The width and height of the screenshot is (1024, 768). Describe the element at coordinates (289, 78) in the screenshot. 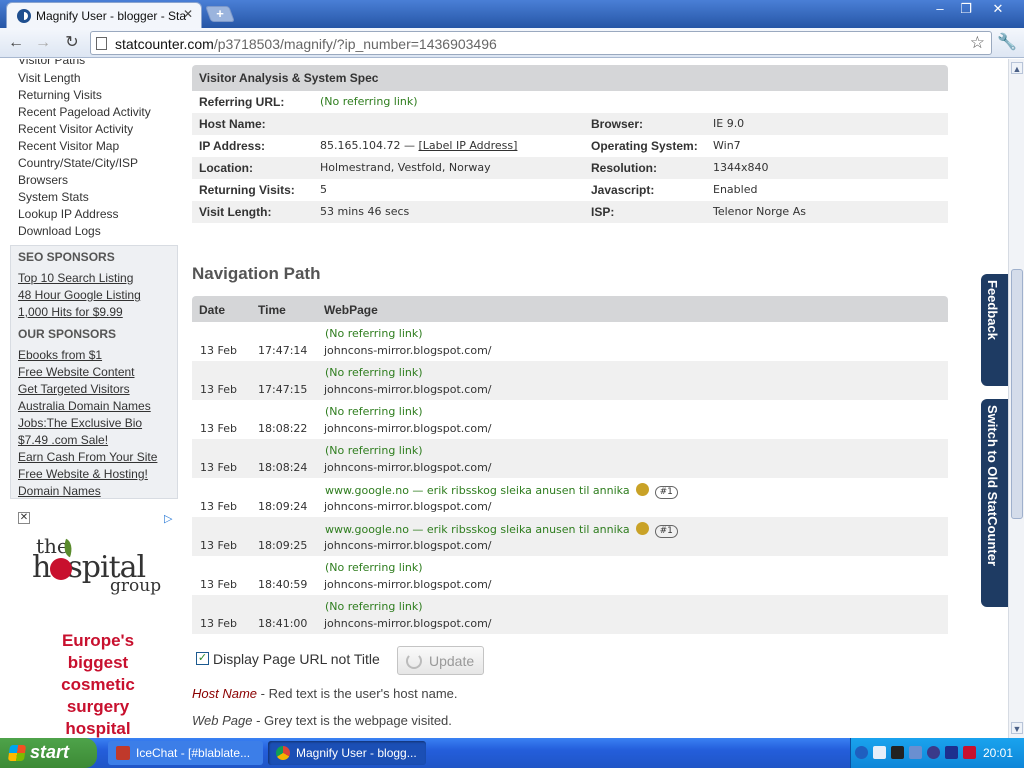

I see `visitor-analysis-title: Visitor Analysis & System Spec` at that location.